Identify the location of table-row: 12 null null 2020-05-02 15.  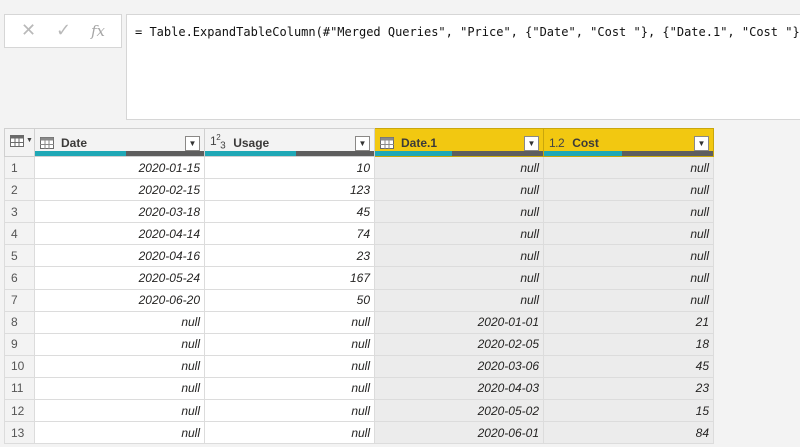
(359, 411).